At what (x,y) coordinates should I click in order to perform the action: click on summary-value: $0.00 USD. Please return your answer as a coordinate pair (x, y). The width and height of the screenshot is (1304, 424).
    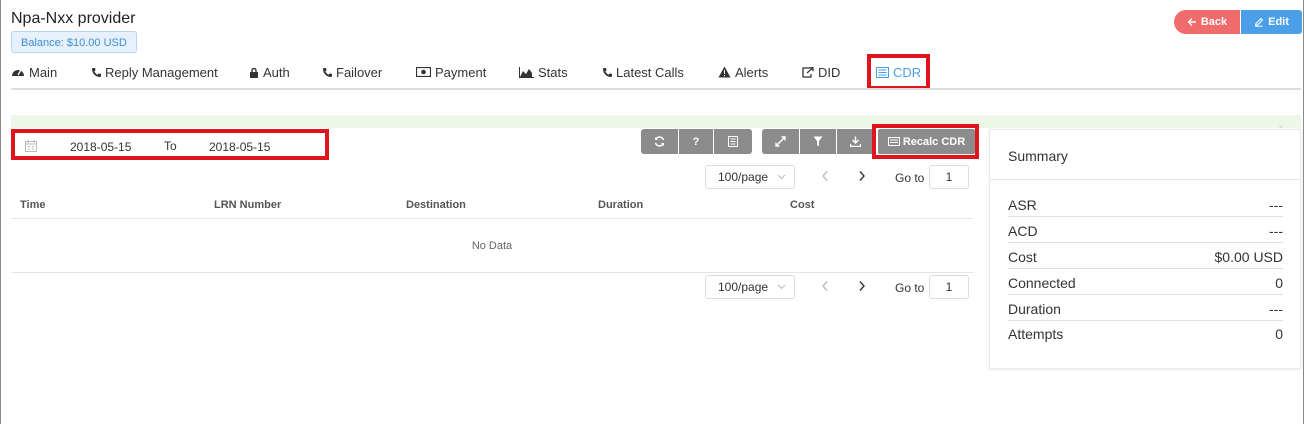
    Looking at the image, I should click on (1248, 257).